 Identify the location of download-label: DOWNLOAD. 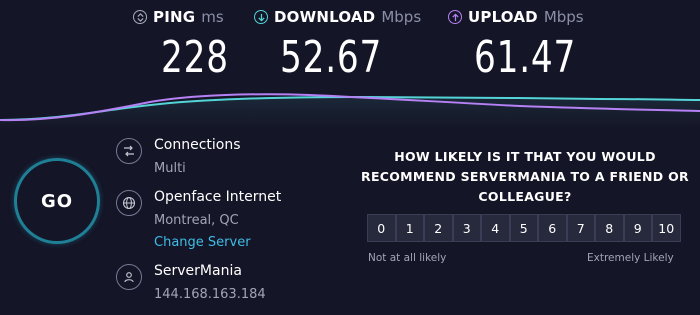
(325, 17).